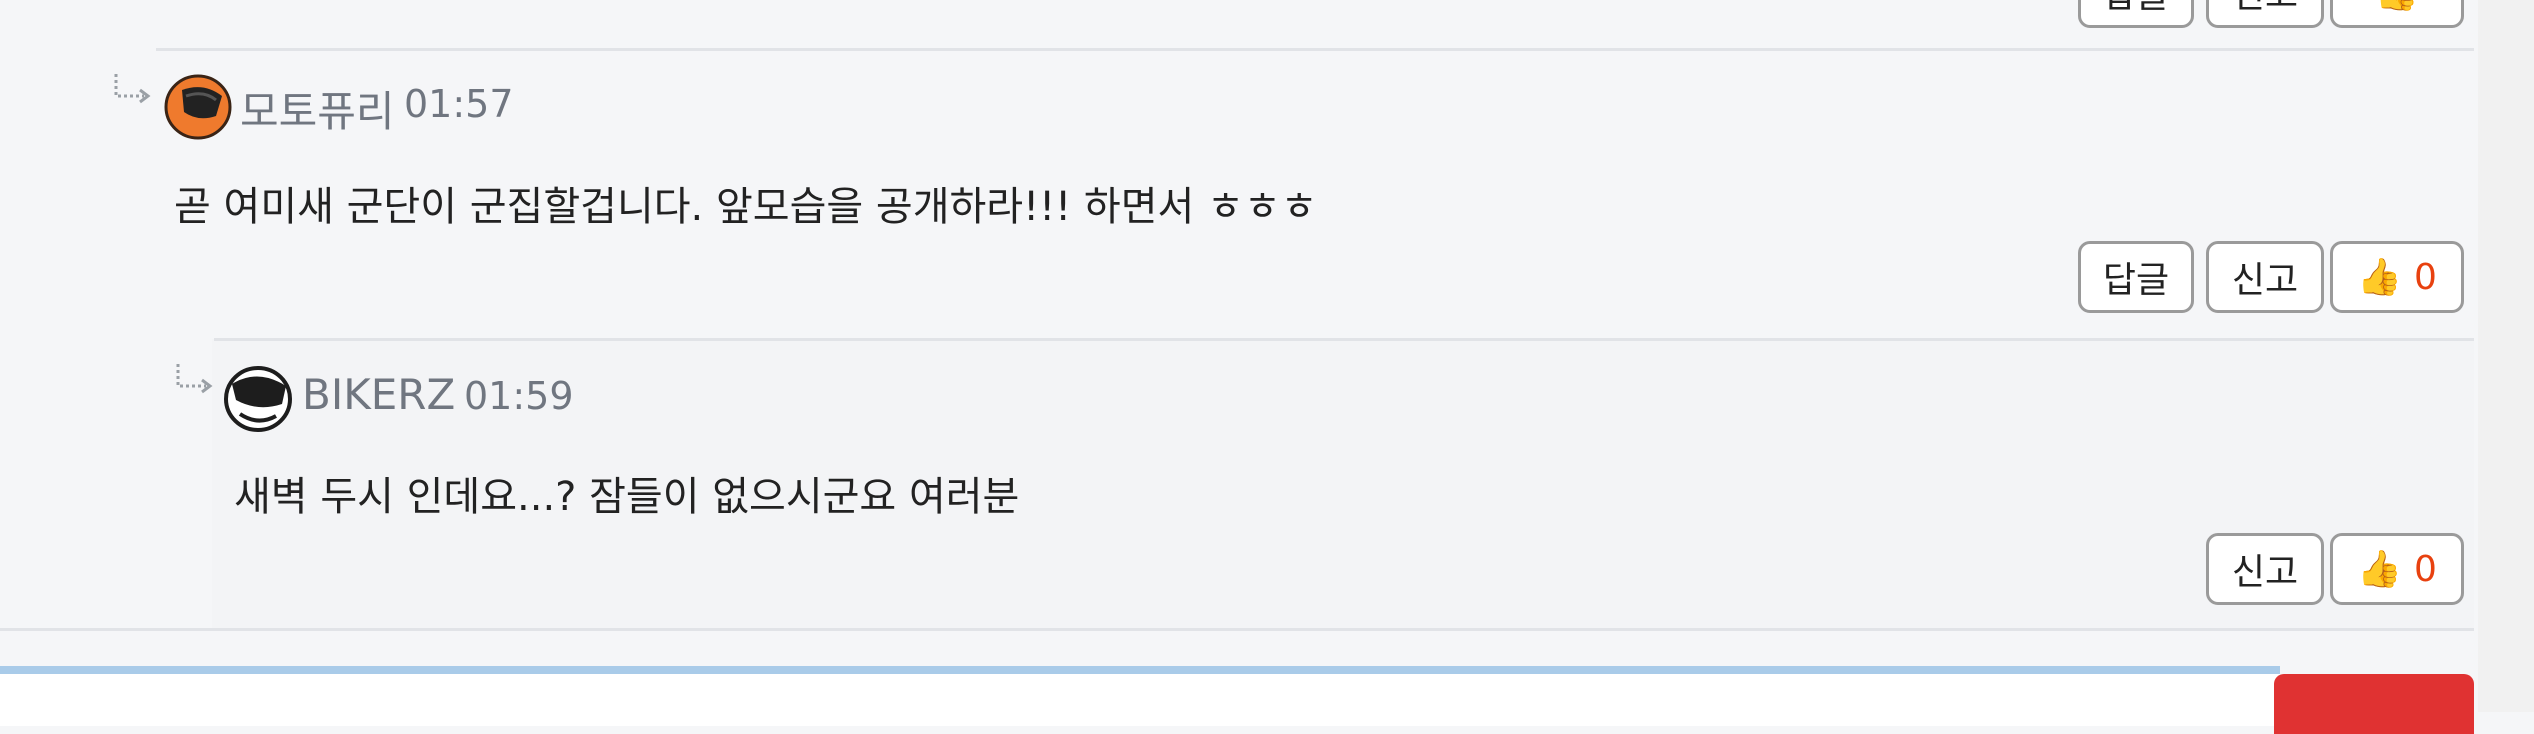 The width and height of the screenshot is (2534, 734). Describe the element at coordinates (2136, 277) in the screenshot. I see `reply-button: 답글` at that location.